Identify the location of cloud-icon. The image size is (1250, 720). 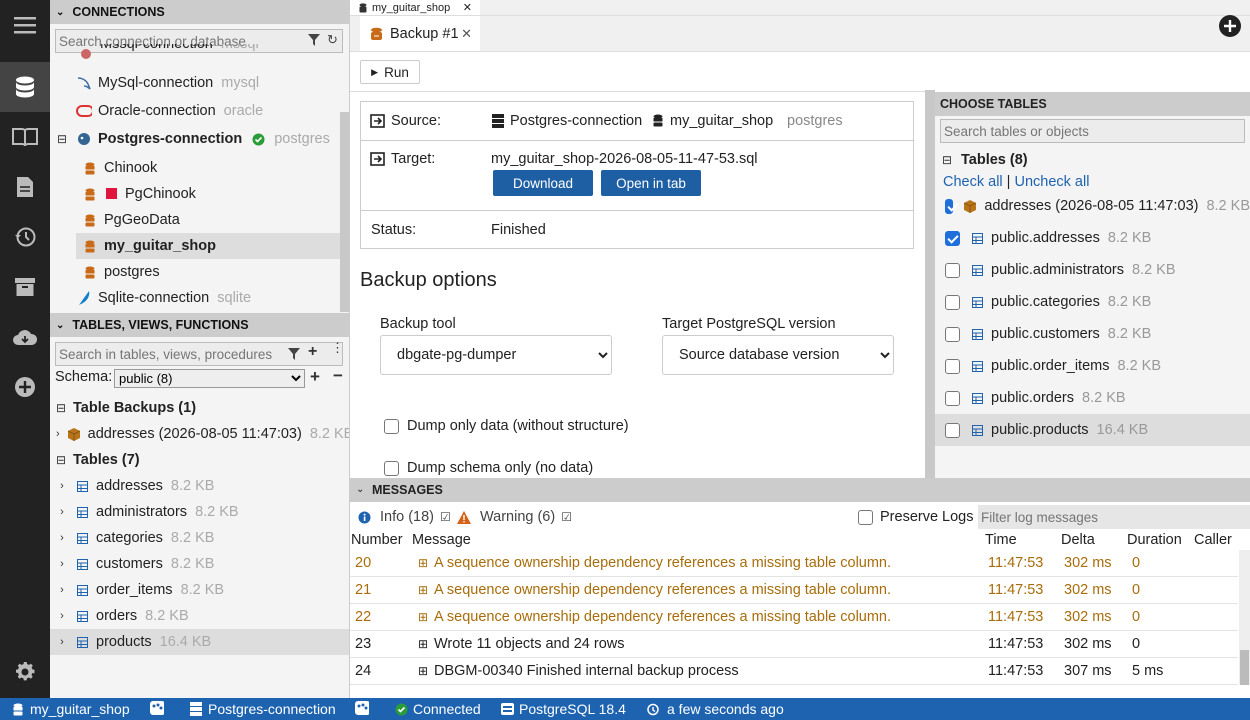
(25, 337).